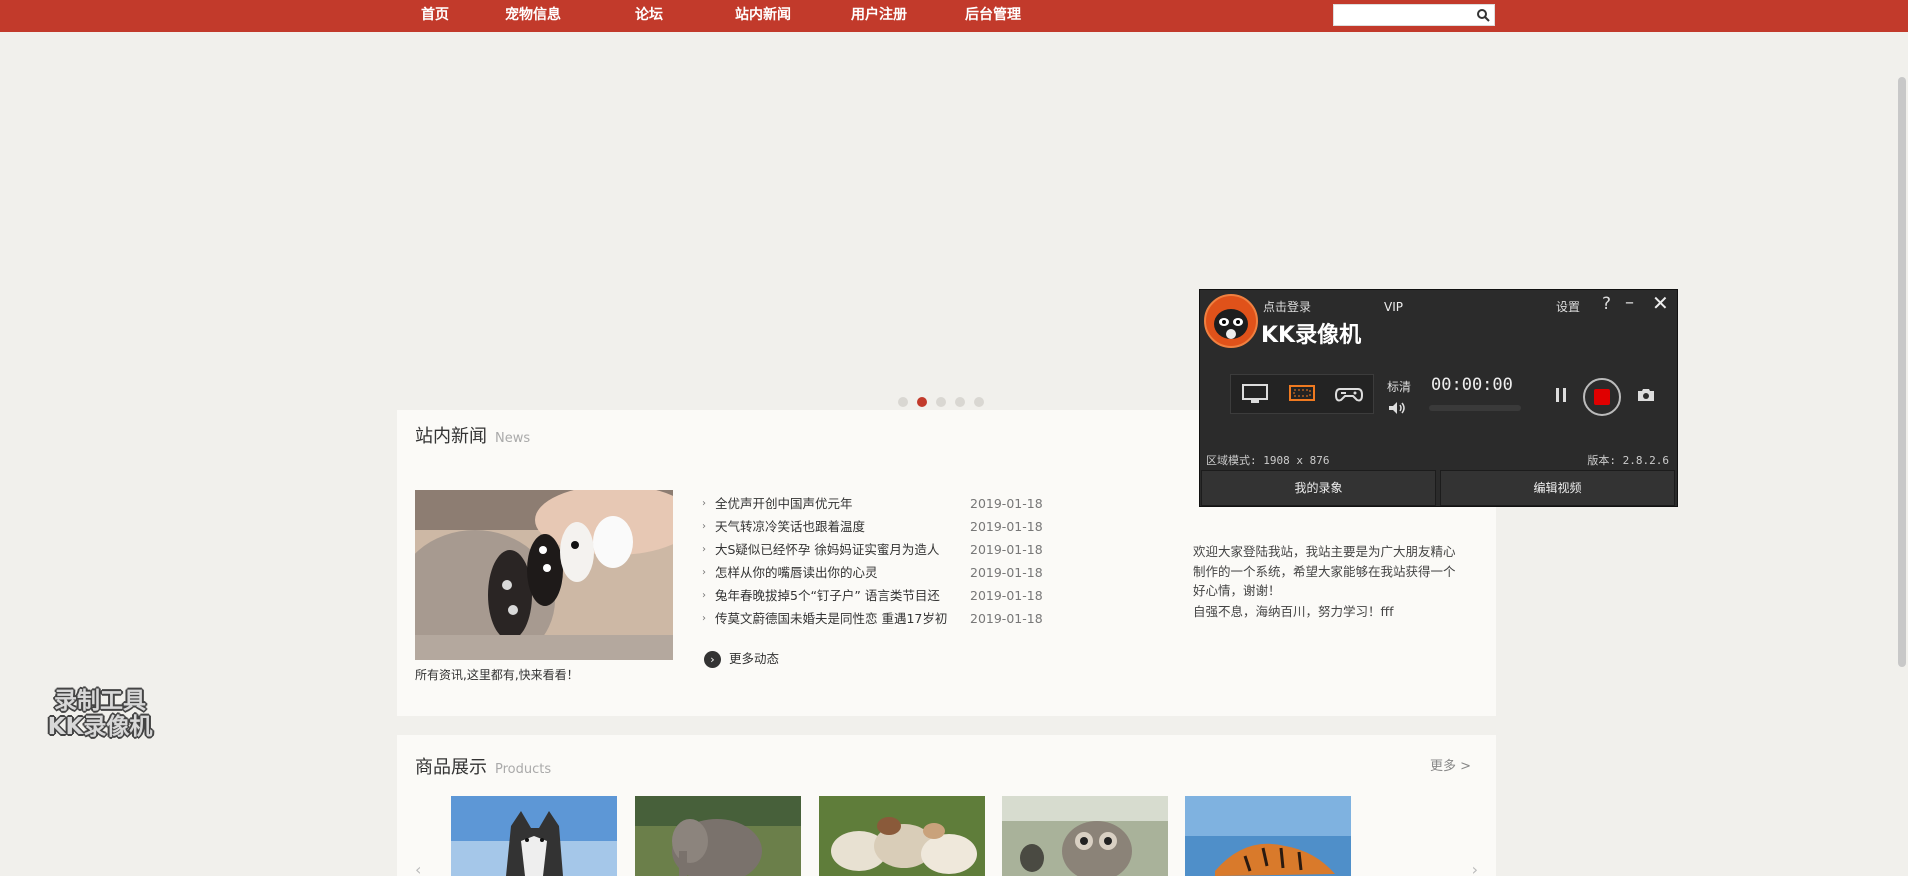 The image size is (1908, 876). I want to click on more-news-link: › 更多动态, so click(741, 659).